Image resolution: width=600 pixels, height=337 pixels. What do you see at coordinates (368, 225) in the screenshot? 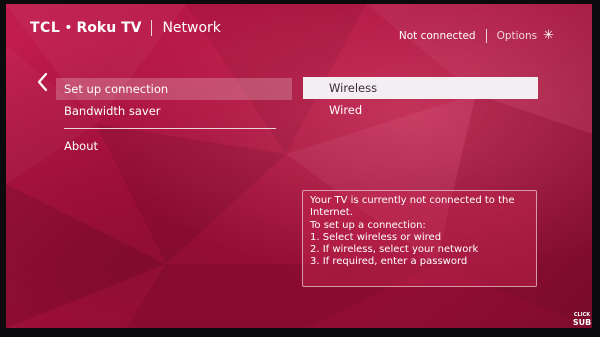
I see `info-line: To set up a connection:` at bounding box center [368, 225].